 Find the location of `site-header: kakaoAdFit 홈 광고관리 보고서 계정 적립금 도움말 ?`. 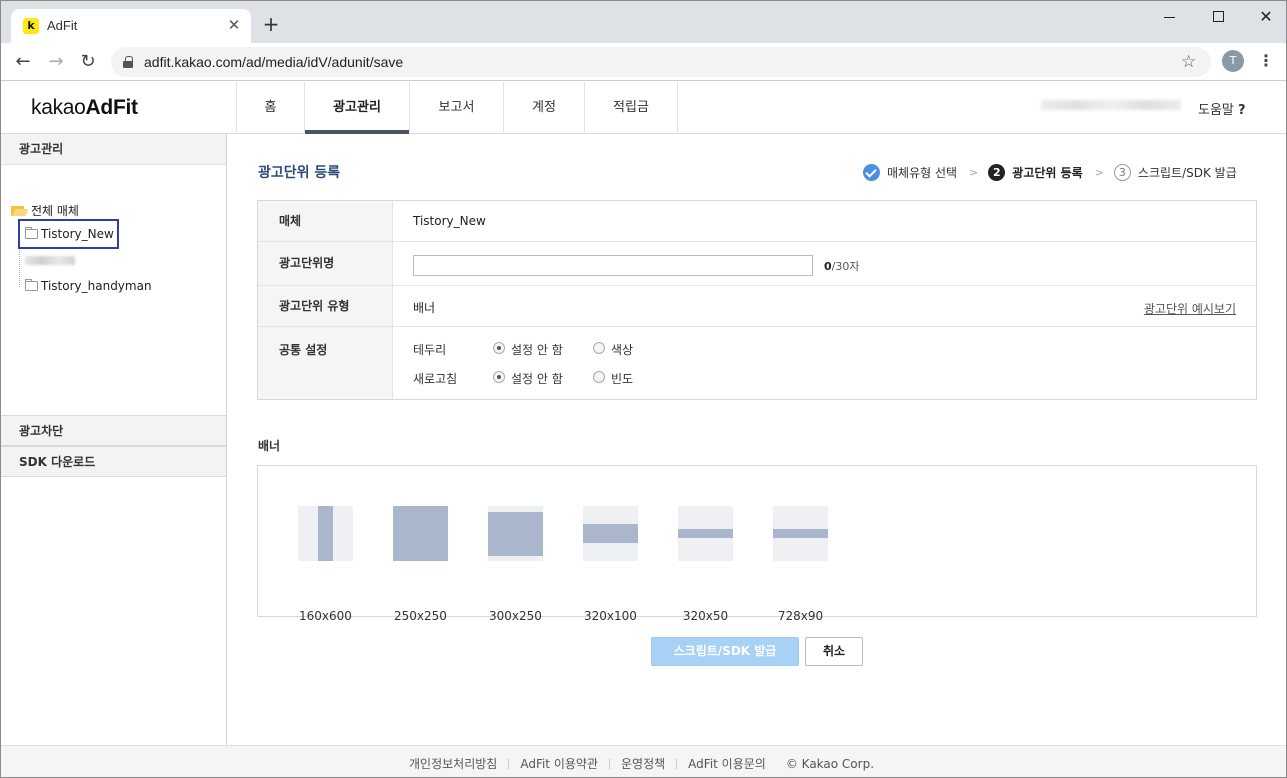

site-header: kakaoAdFit 홈 광고관리 보고서 계정 적립금 도움말 ? is located at coordinates (643, 108).